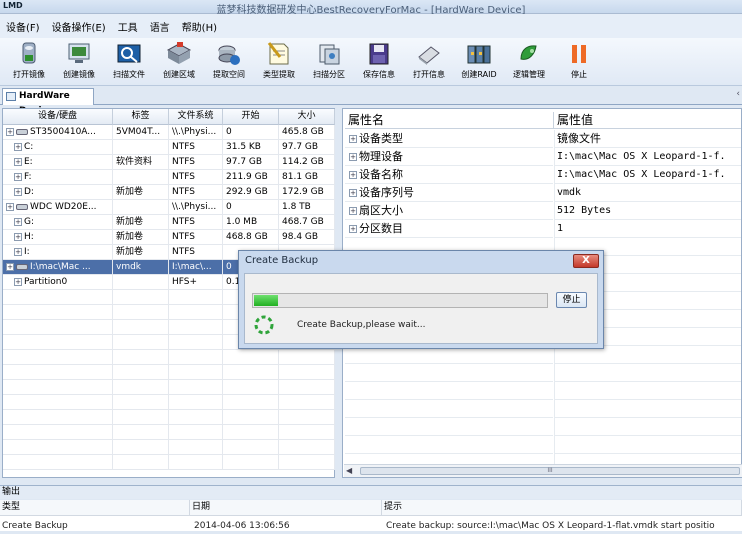 Image resolution: width=742 pixels, height=534 pixels. I want to click on menu-language: 语言, so click(160, 26).